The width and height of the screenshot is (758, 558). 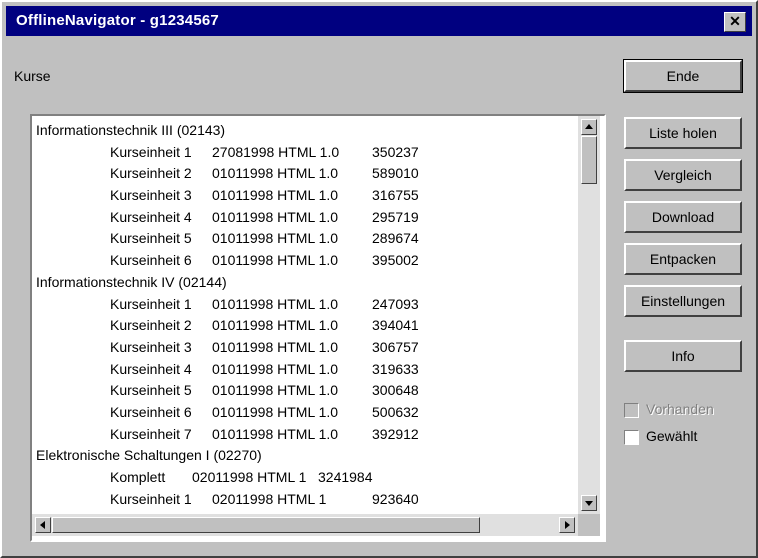 I want to click on arrow-up-icon, so click(x=589, y=126).